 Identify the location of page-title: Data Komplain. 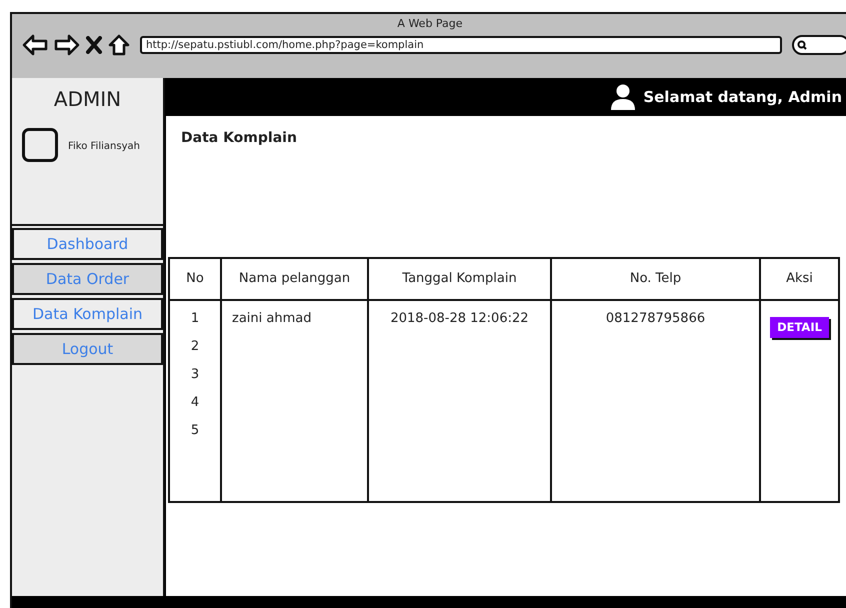
(239, 138).